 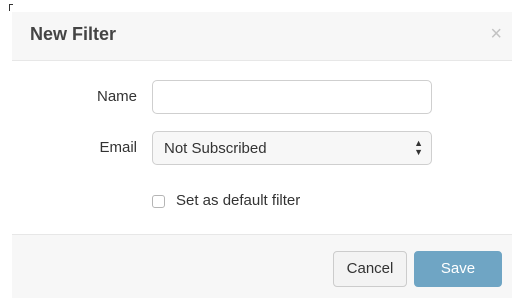 I want to click on up-down-arrows-icon: ▲ ▼, so click(x=418, y=147).